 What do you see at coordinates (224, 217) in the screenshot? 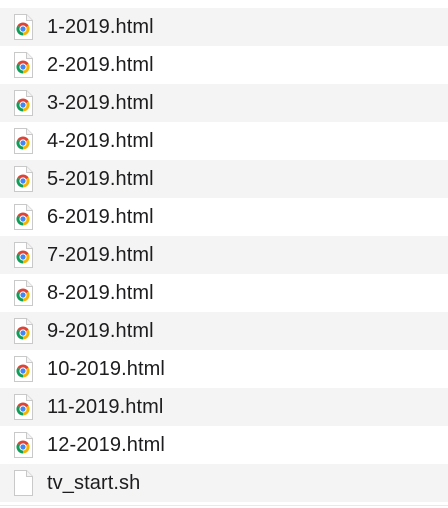
I see `file-row: 6-2019.html` at bounding box center [224, 217].